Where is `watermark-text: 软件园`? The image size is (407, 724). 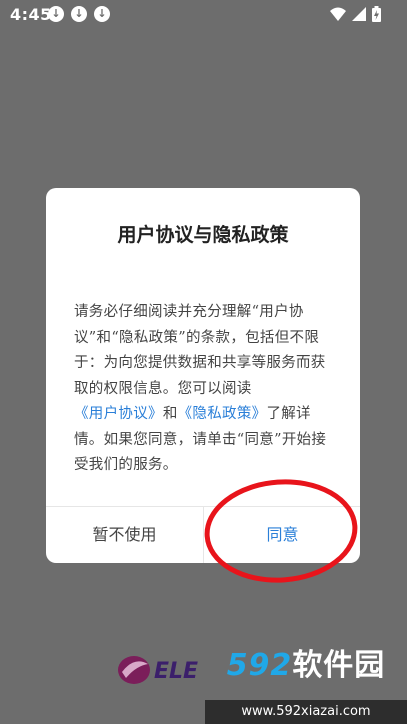
watermark-text: 软件园 is located at coordinates (339, 665).